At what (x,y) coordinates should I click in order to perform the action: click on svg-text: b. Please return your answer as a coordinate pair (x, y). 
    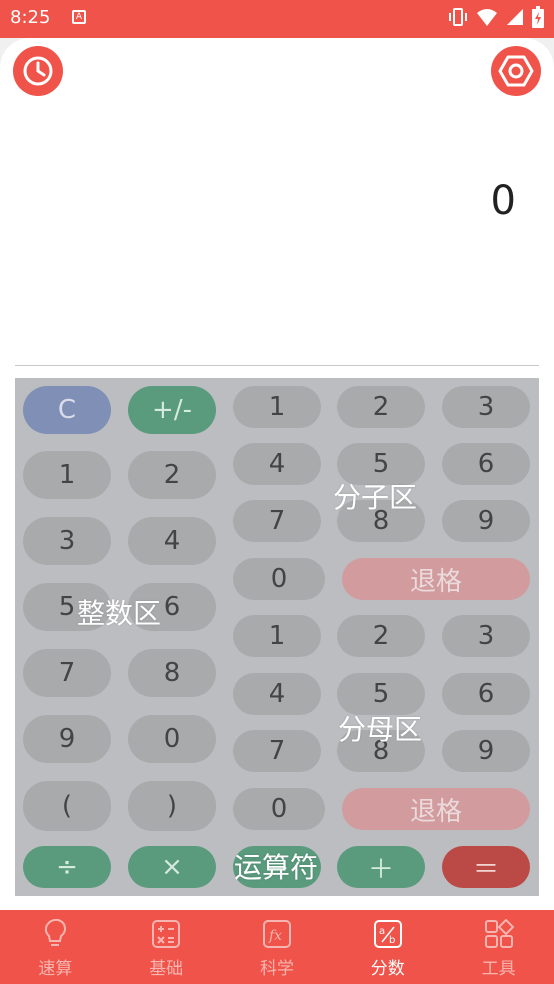
    Looking at the image, I should click on (392, 940).